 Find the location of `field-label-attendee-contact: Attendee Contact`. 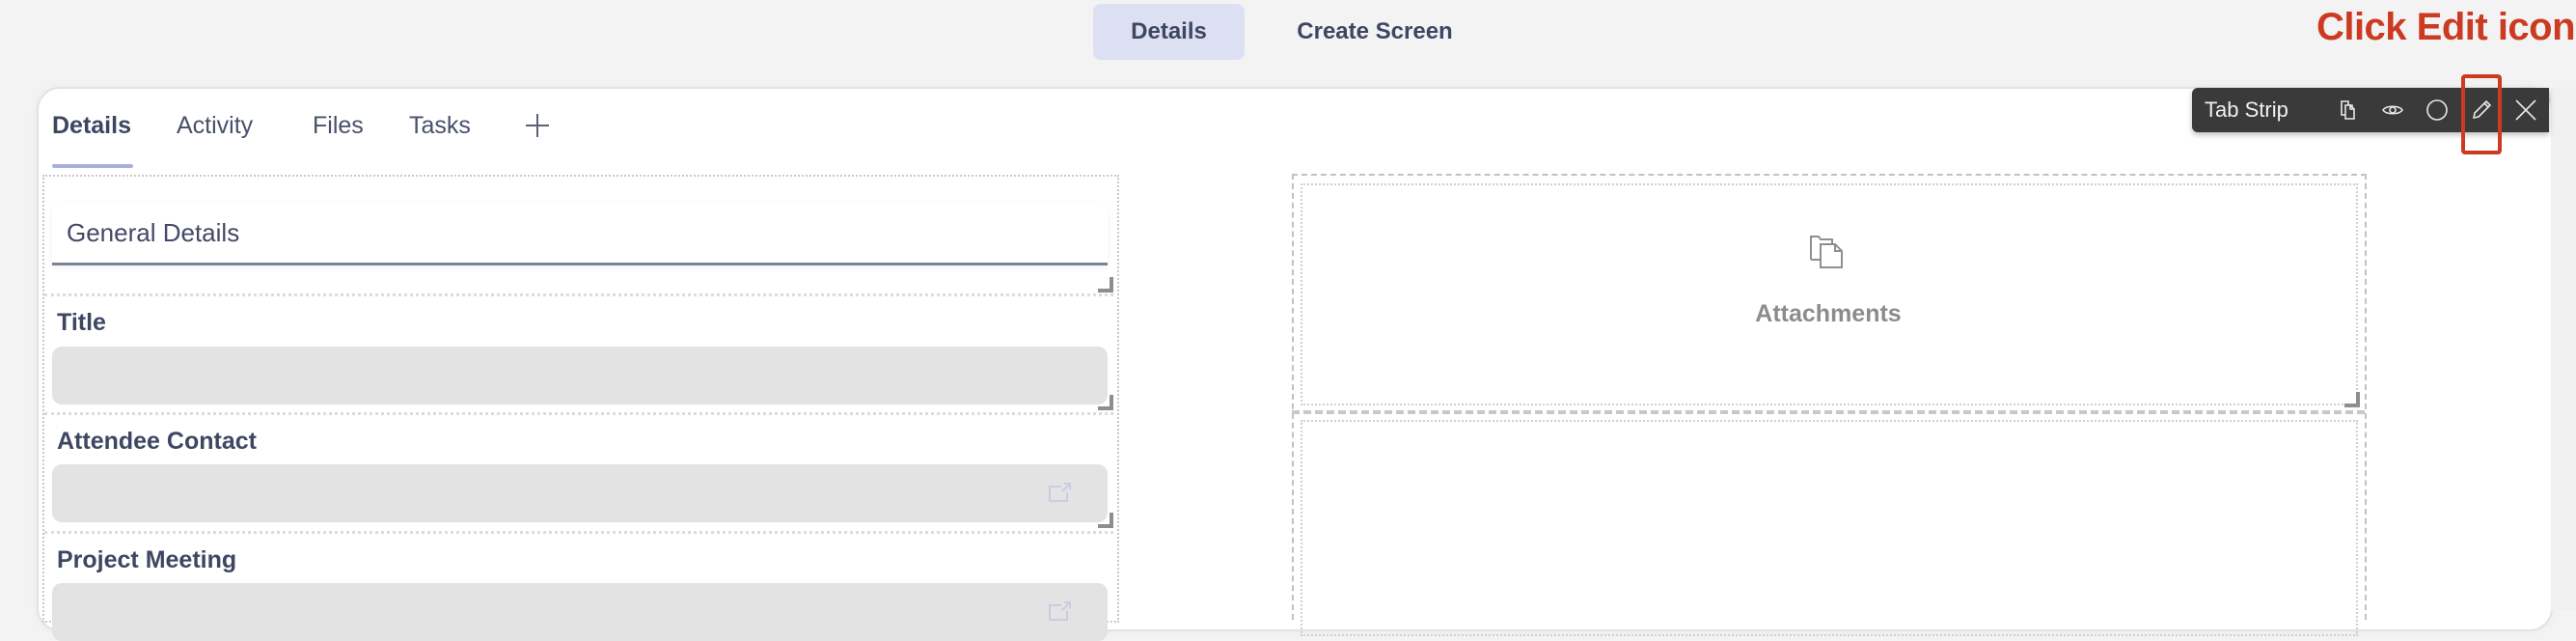

field-label-attendee-contact: Attendee Contact is located at coordinates (157, 442).